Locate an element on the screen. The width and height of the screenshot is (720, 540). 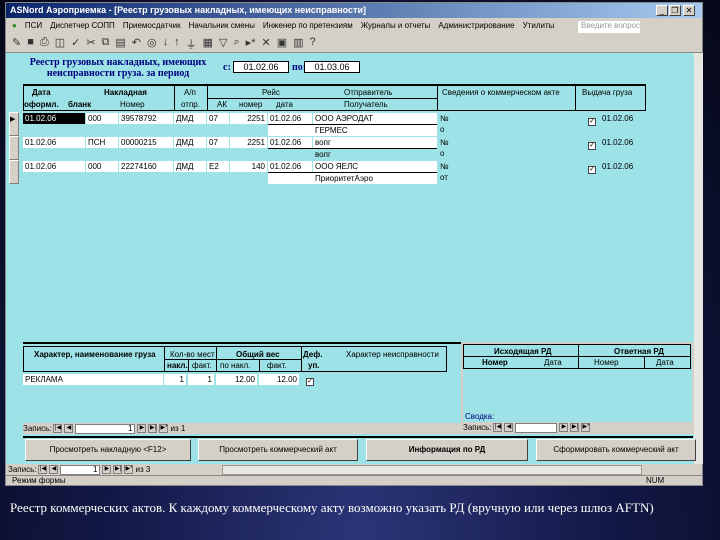
preview-icon: ◫ is located at coordinates (60, 43).